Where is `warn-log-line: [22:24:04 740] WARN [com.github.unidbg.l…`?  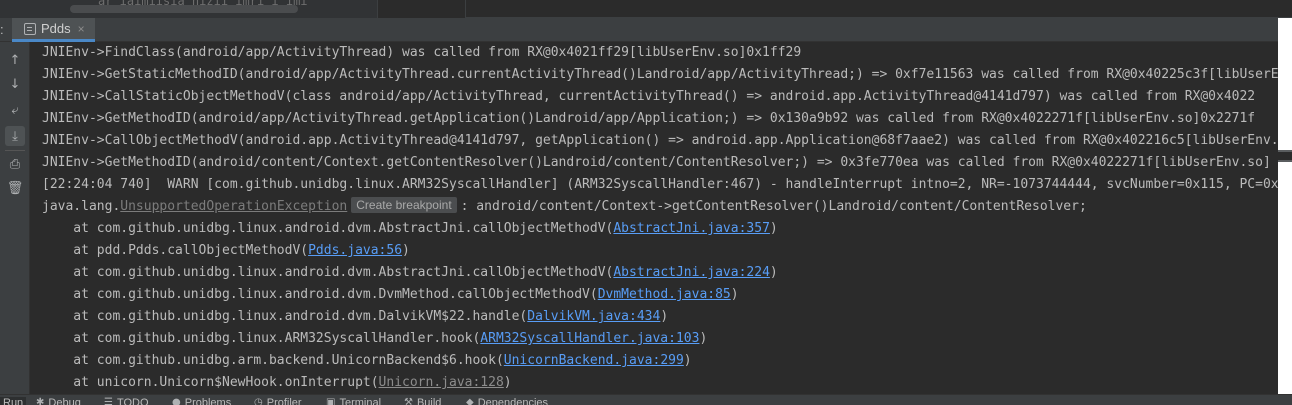 warn-log-line: [22:24:04 740] WARN [com.github.unidbg.l… is located at coordinates (660, 184).